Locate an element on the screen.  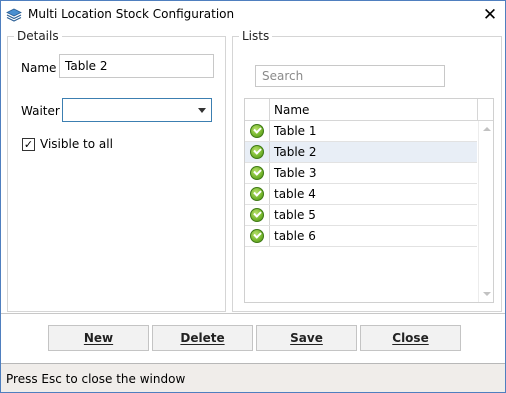
checkbox-box: ✓ is located at coordinates (28, 144).